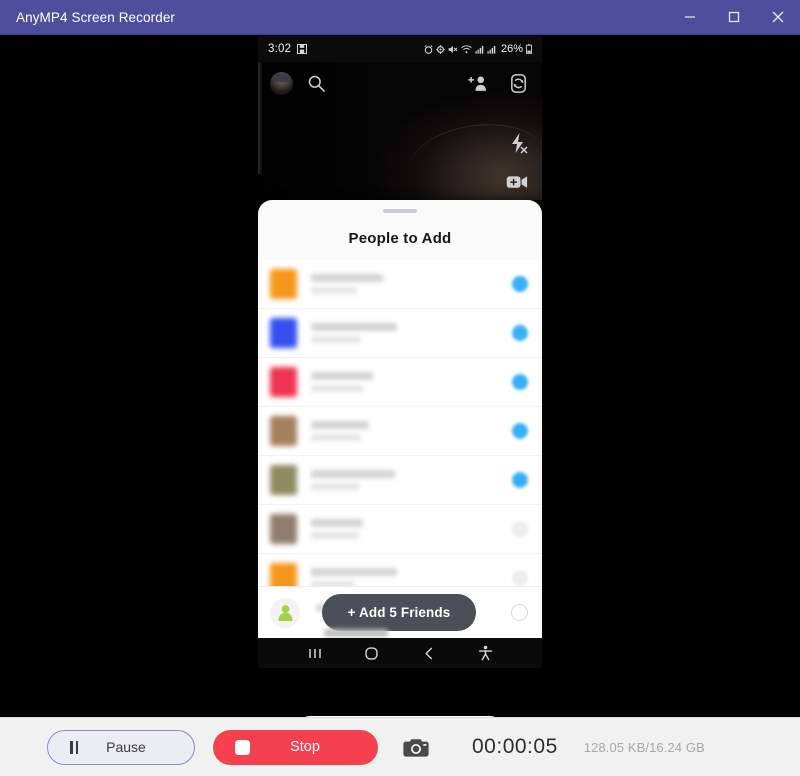  What do you see at coordinates (511, 49) in the screenshot?
I see `battery-percent: 26%` at bounding box center [511, 49].